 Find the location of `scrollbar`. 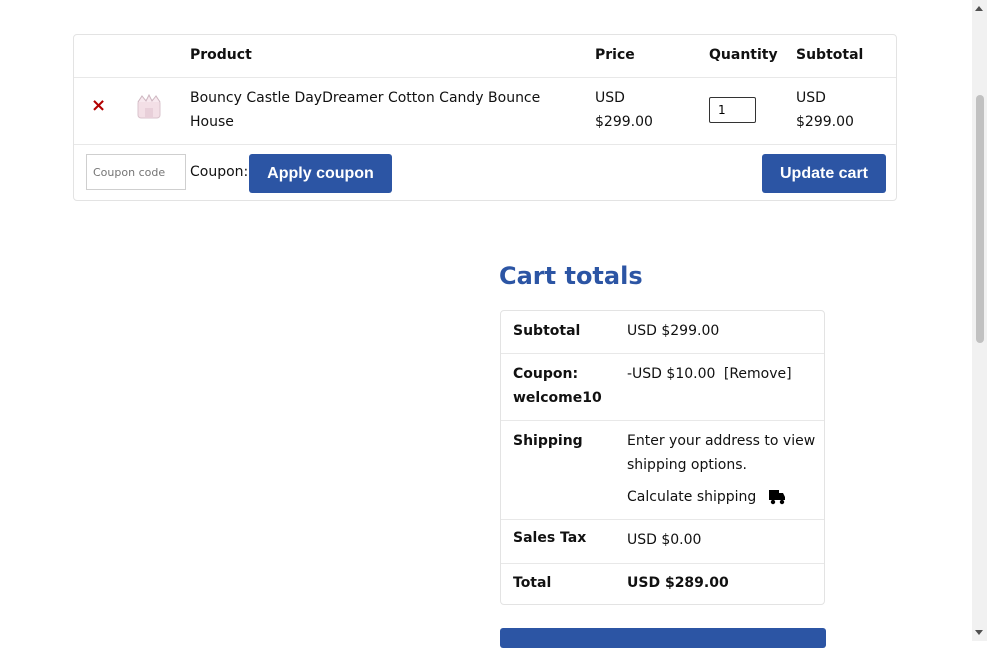

scrollbar is located at coordinates (979, 320).